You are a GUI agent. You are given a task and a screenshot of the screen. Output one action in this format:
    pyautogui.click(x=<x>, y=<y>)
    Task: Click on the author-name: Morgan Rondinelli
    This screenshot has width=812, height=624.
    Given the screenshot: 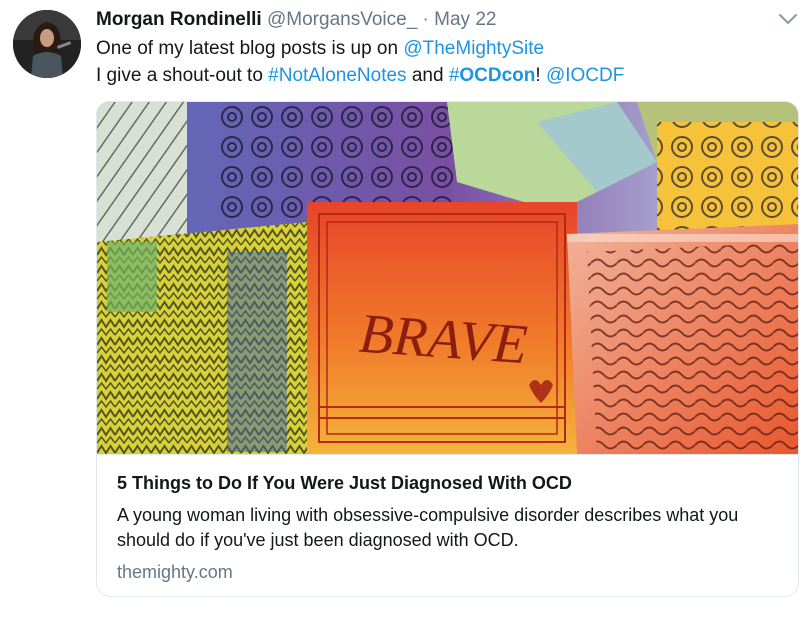 What is the action you would take?
    pyautogui.click(x=179, y=19)
    